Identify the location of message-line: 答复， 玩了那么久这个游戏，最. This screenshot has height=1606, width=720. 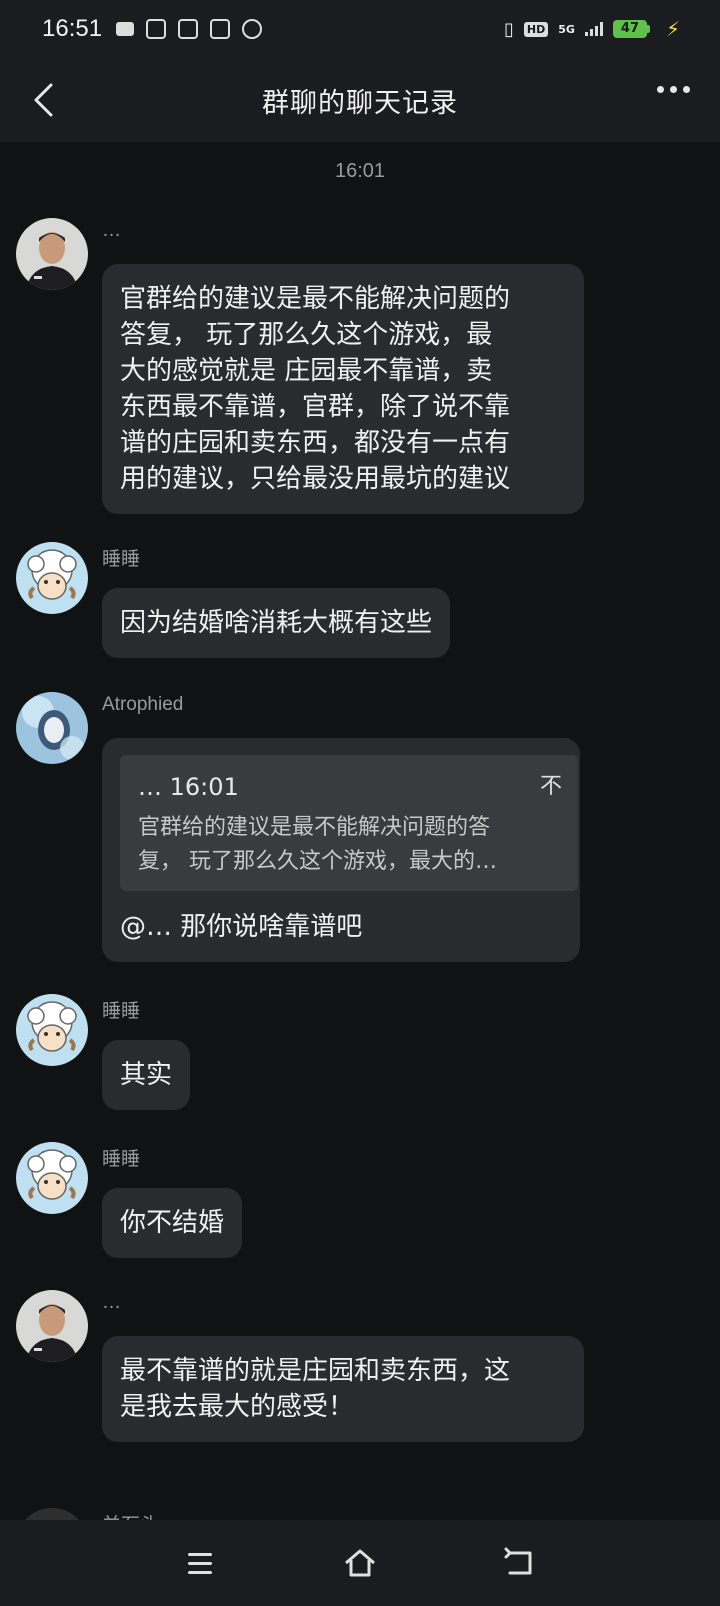
(306, 335).